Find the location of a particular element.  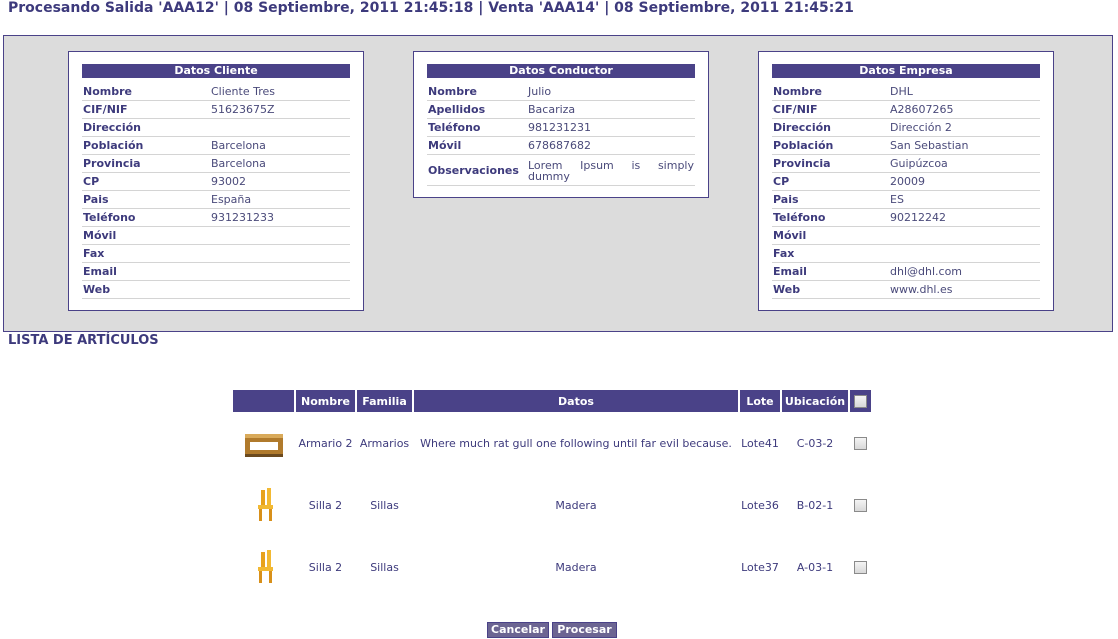

company-label: CIF/NIF is located at coordinates (830, 109).